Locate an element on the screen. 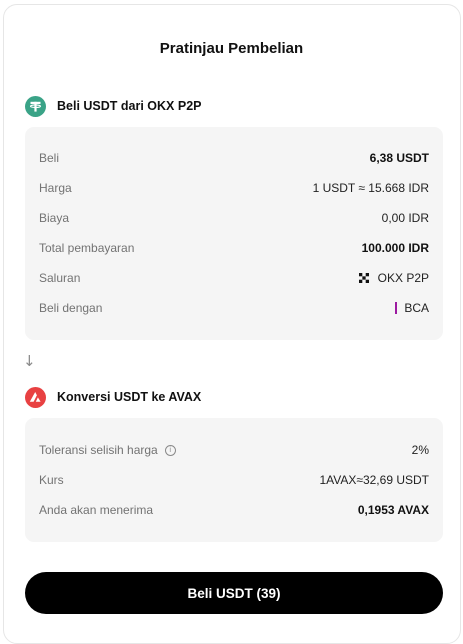  avax-coin-icon is located at coordinates (35, 397).